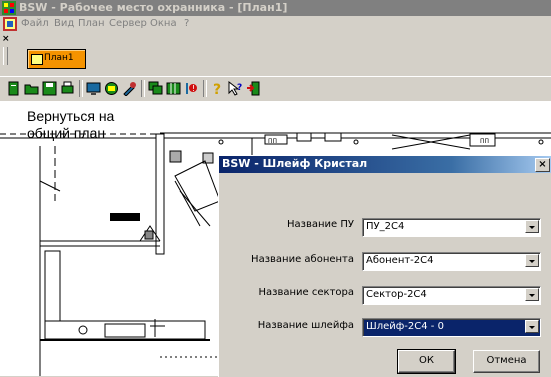  Describe the element at coordinates (235, 88) in the screenshot. I see `context-help-icon: ?` at that location.